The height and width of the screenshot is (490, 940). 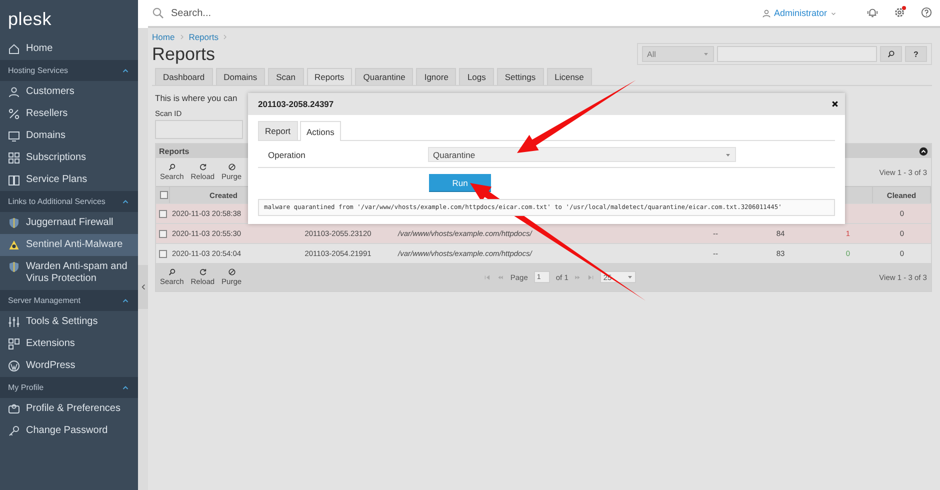 I want to click on tab: Reports, so click(x=329, y=76).